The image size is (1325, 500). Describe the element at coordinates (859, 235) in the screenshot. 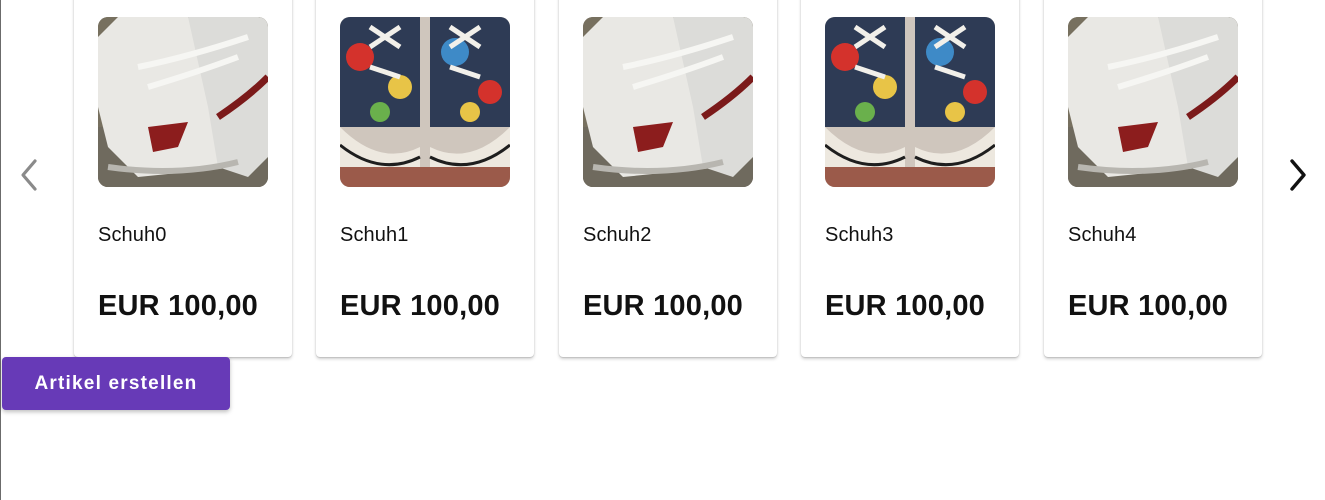

I see `product-title: Schuh3` at that location.